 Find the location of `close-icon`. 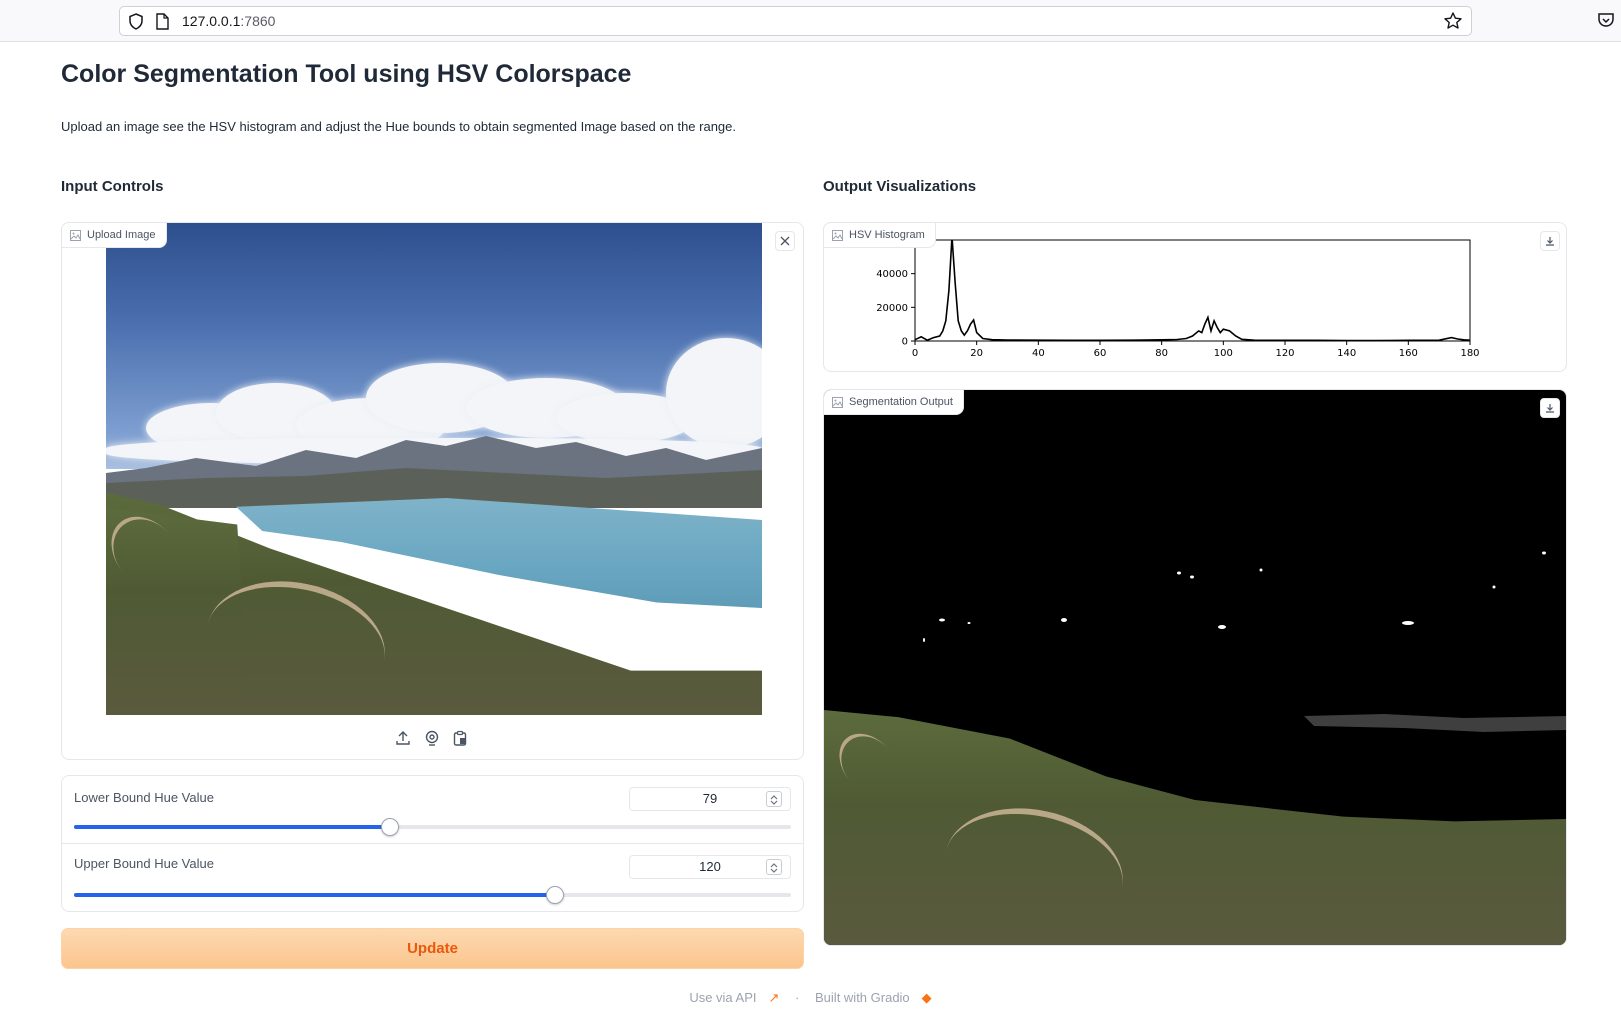

close-icon is located at coordinates (785, 241).